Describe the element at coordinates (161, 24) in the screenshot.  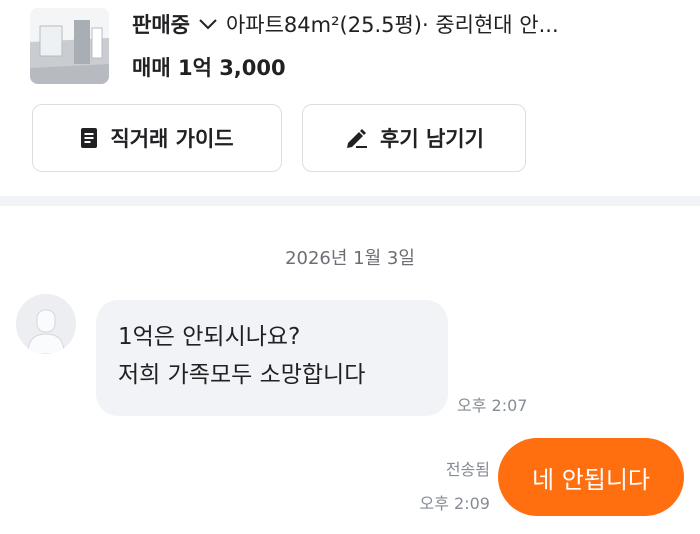
I see `listing-status: 판매중` at that location.